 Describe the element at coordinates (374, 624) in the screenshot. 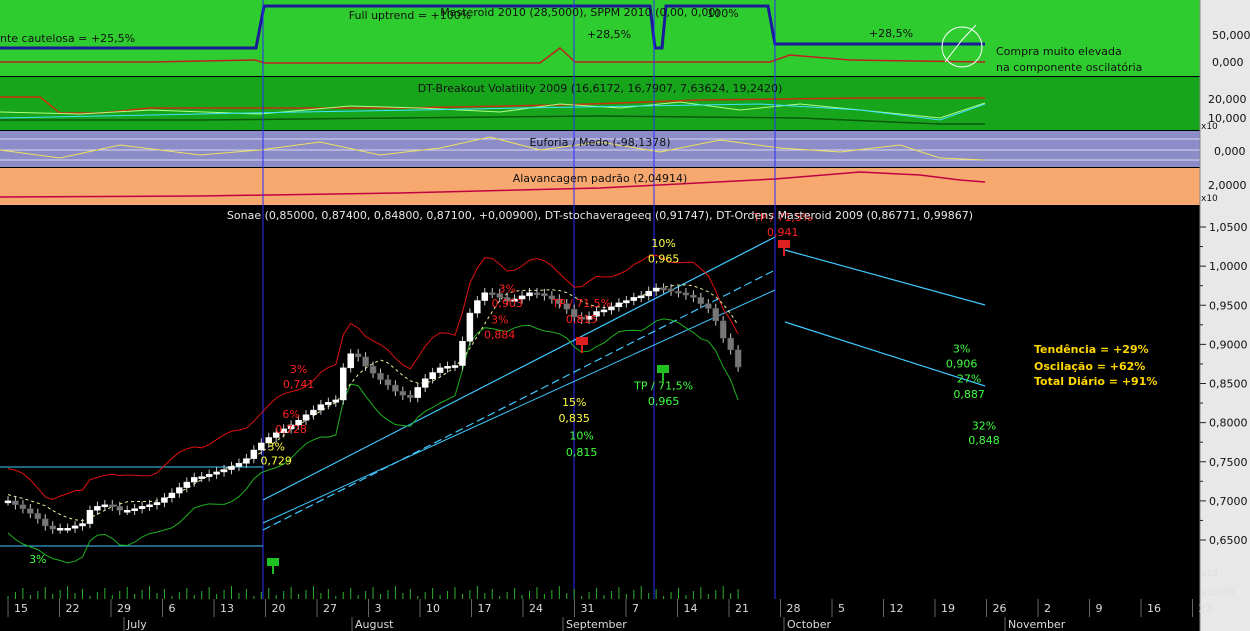

I see `month-label: August` at that location.